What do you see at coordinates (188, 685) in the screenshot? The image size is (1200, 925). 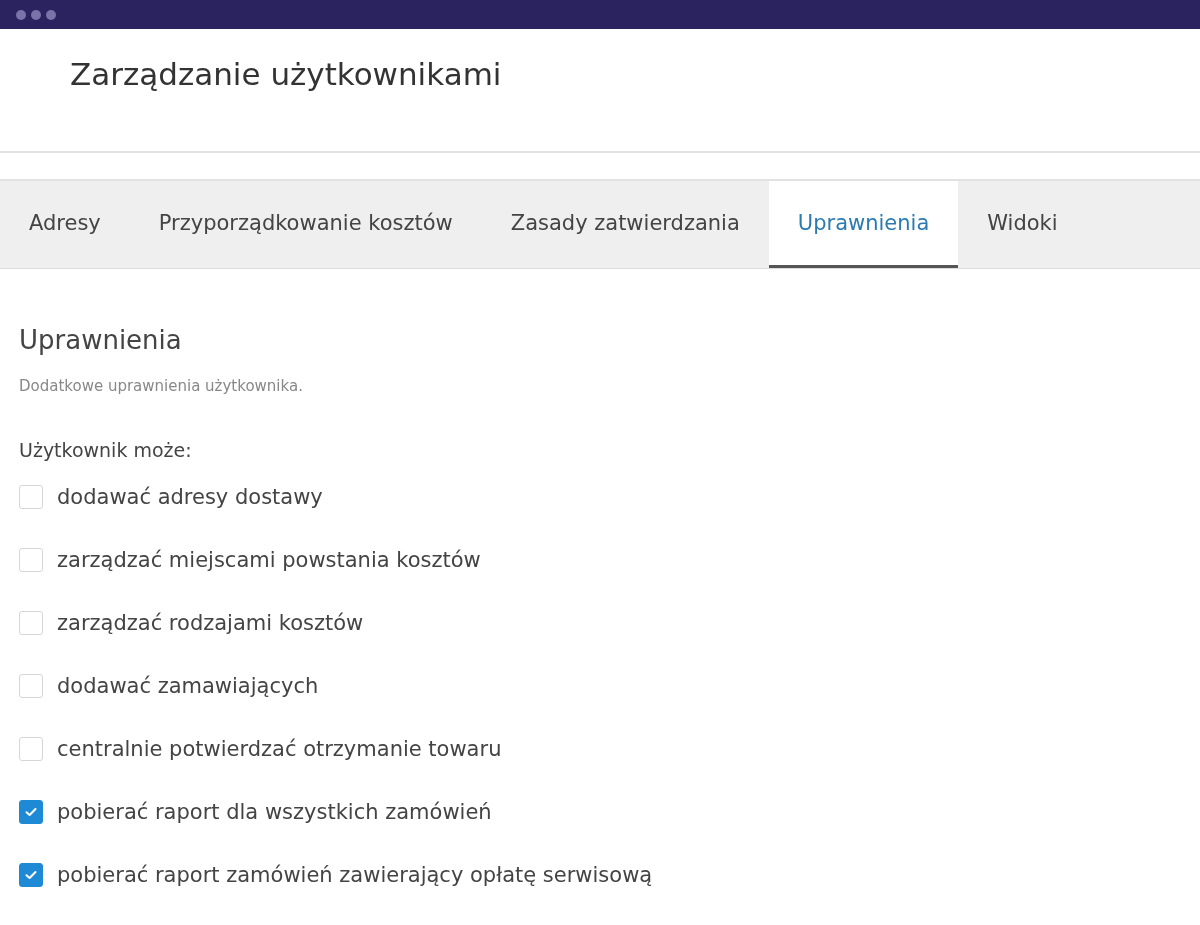 I see `checkbox-label: dodawać zamawiających` at bounding box center [188, 685].